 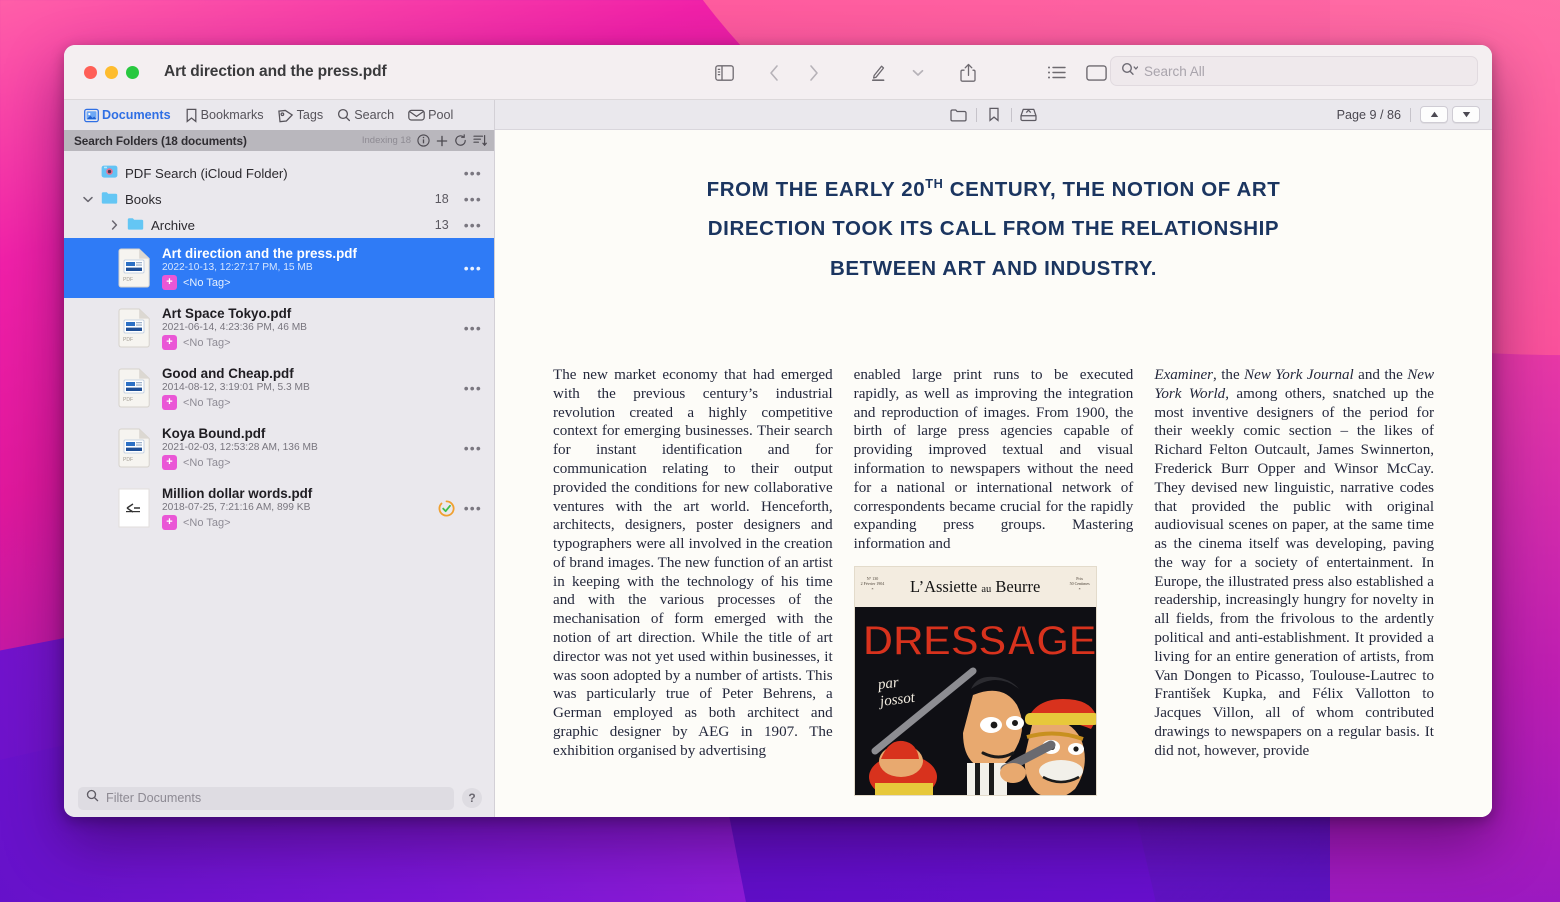 What do you see at coordinates (442, 141) in the screenshot?
I see `plus-icon` at bounding box center [442, 141].